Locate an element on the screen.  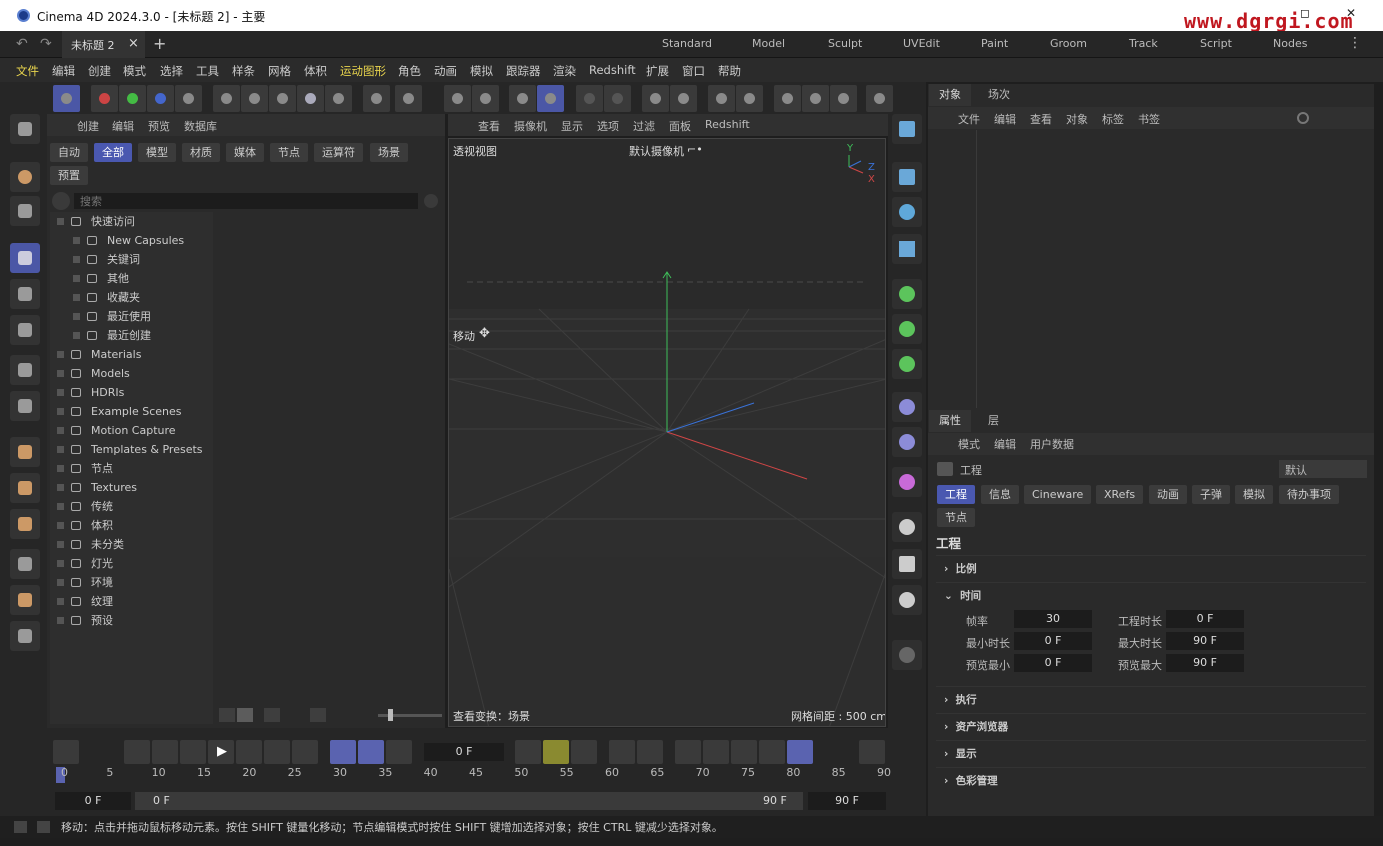
cube-icon is located at coordinates (907, 177).